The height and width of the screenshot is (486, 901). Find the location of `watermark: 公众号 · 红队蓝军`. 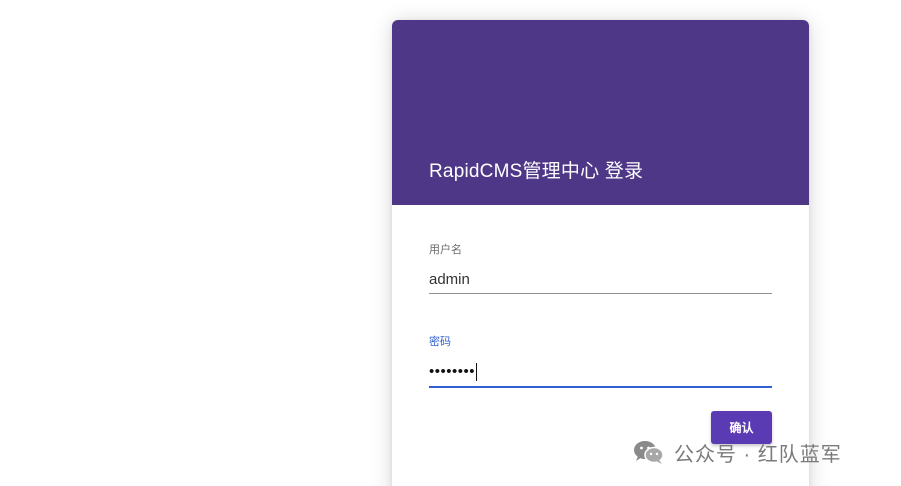

watermark: 公众号 · 红队蓝军 is located at coordinates (737, 452).